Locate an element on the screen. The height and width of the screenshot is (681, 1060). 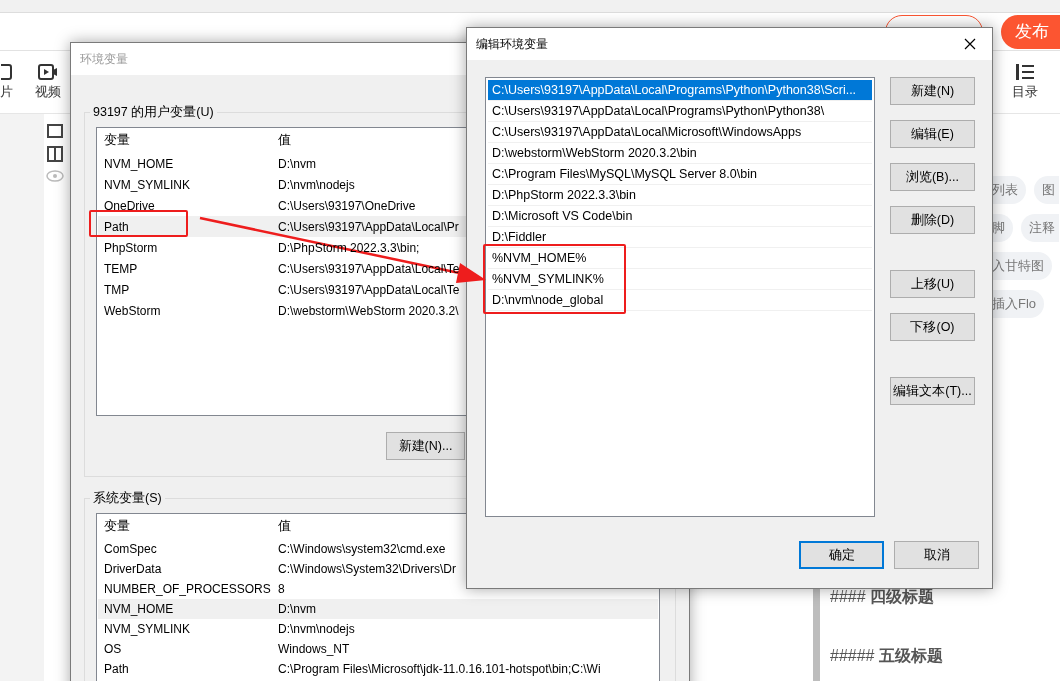
path-text: %NVM_SYMLINK% is located at coordinates (547, 279).